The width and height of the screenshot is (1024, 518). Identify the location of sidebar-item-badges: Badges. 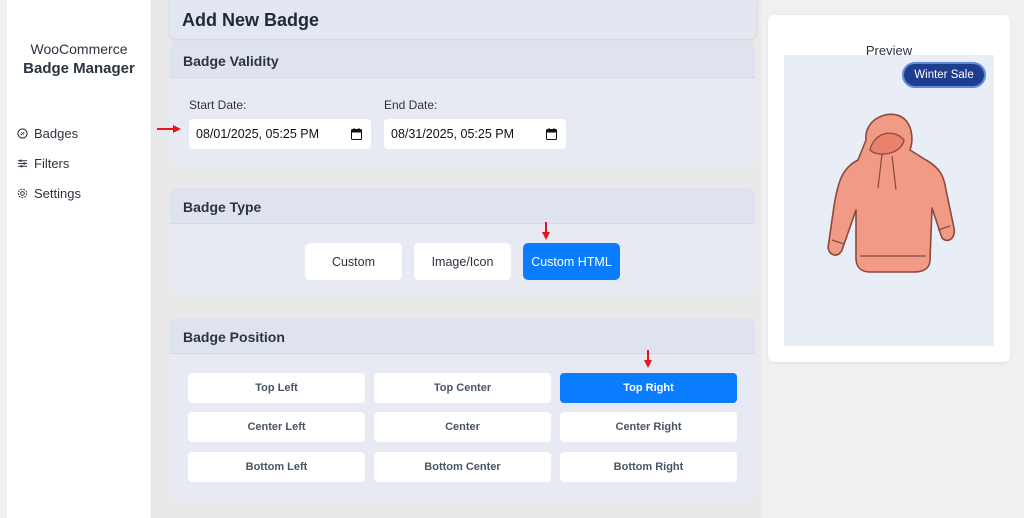
(49, 133).